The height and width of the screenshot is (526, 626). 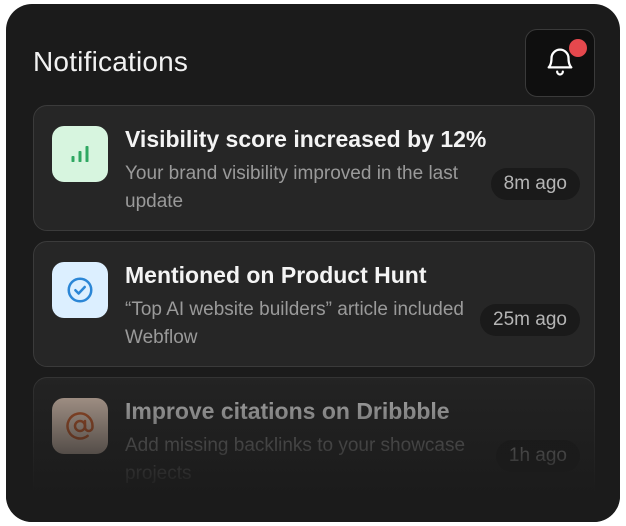 What do you see at coordinates (306, 139) in the screenshot?
I see `notification-title: Visibility score increased by 12%` at bounding box center [306, 139].